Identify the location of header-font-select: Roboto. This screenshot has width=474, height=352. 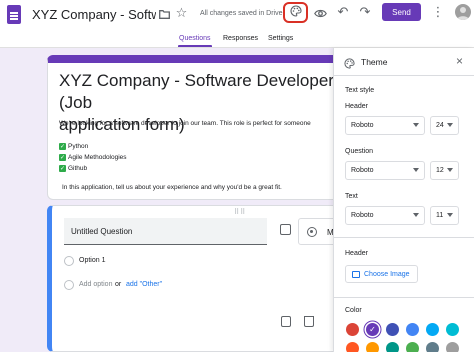
(385, 125).